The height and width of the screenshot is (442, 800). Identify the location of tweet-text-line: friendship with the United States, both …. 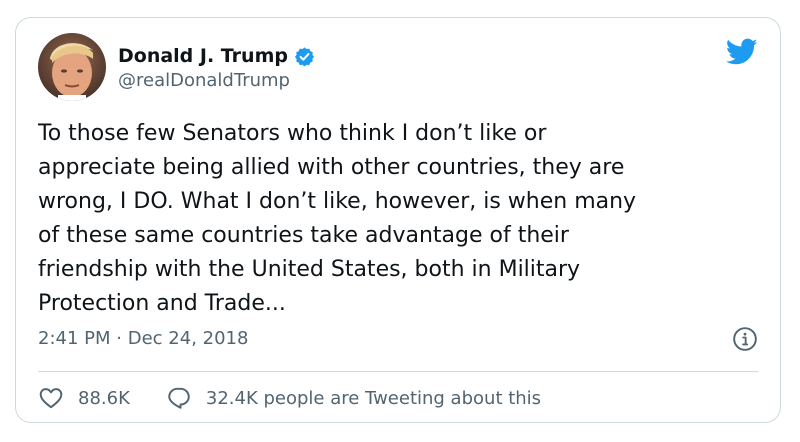
(309, 269).